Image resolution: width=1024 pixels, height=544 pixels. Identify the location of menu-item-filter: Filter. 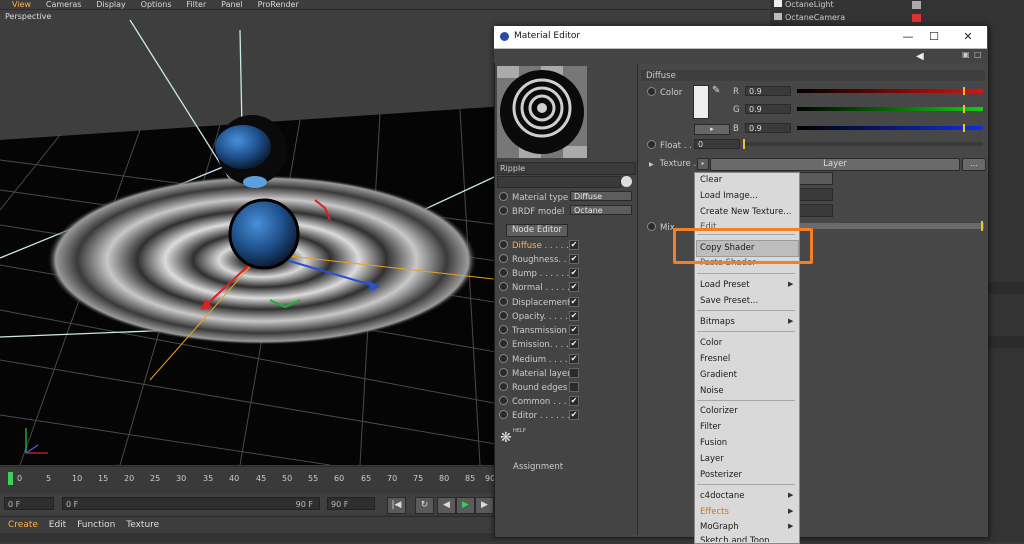
(710, 427).